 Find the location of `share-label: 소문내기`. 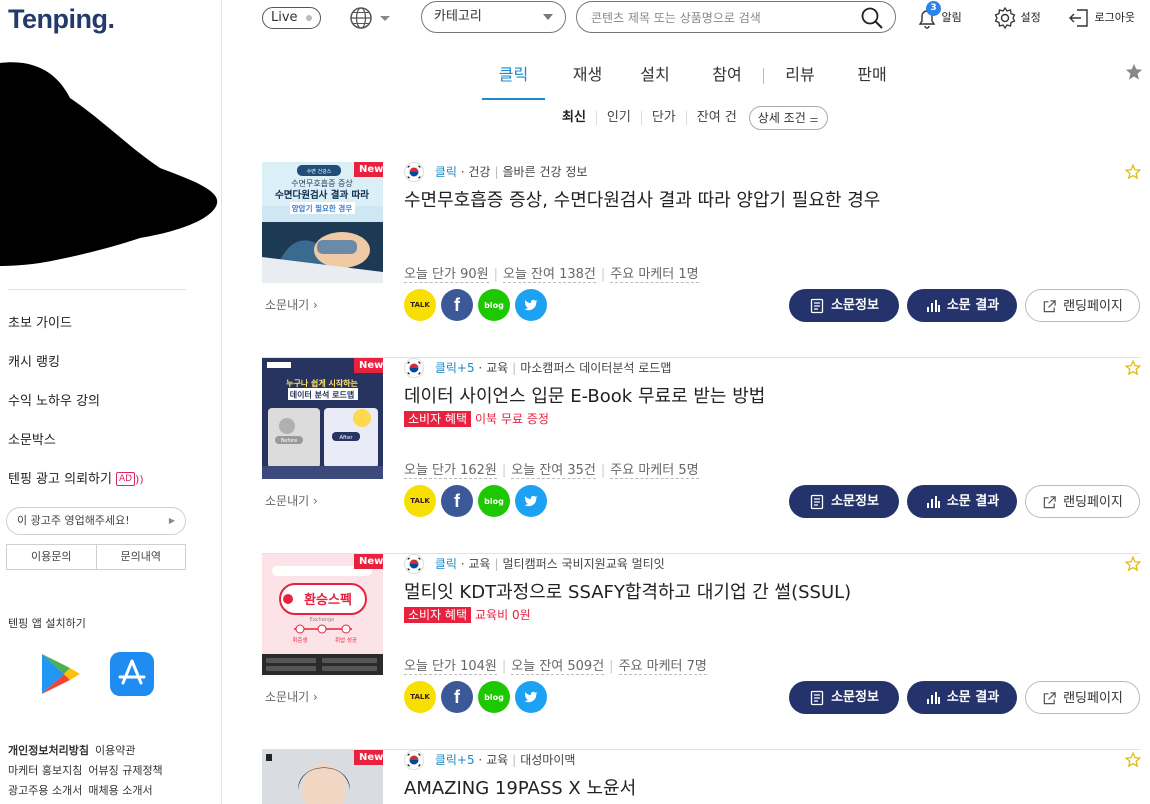

share-label: 소문내기 is located at coordinates (287, 501).